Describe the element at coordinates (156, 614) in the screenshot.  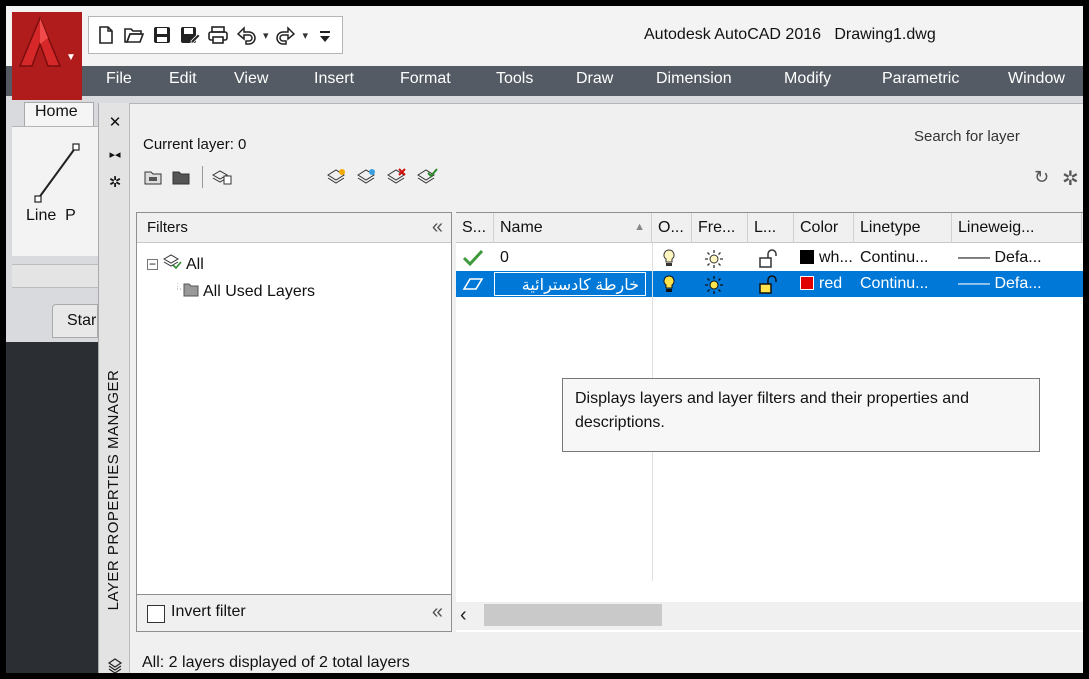
I see `invert-filter-checkbox` at that location.